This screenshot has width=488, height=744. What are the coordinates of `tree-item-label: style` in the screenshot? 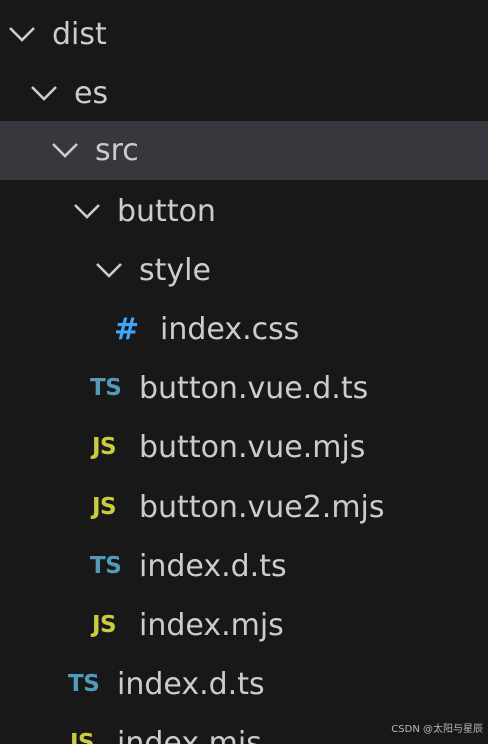 It's located at (175, 270).